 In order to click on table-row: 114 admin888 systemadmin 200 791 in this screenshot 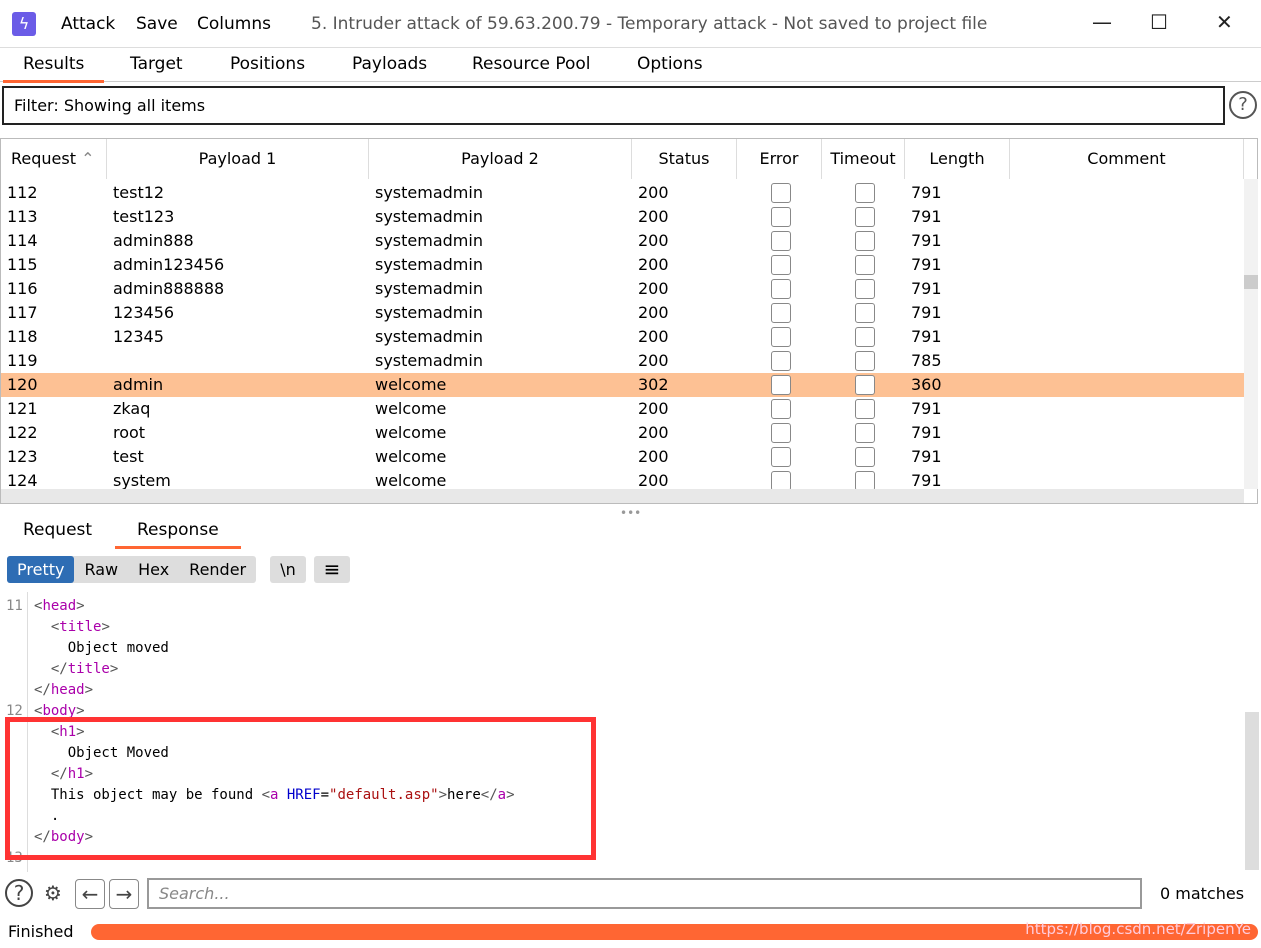, I will do `click(622, 241)`.